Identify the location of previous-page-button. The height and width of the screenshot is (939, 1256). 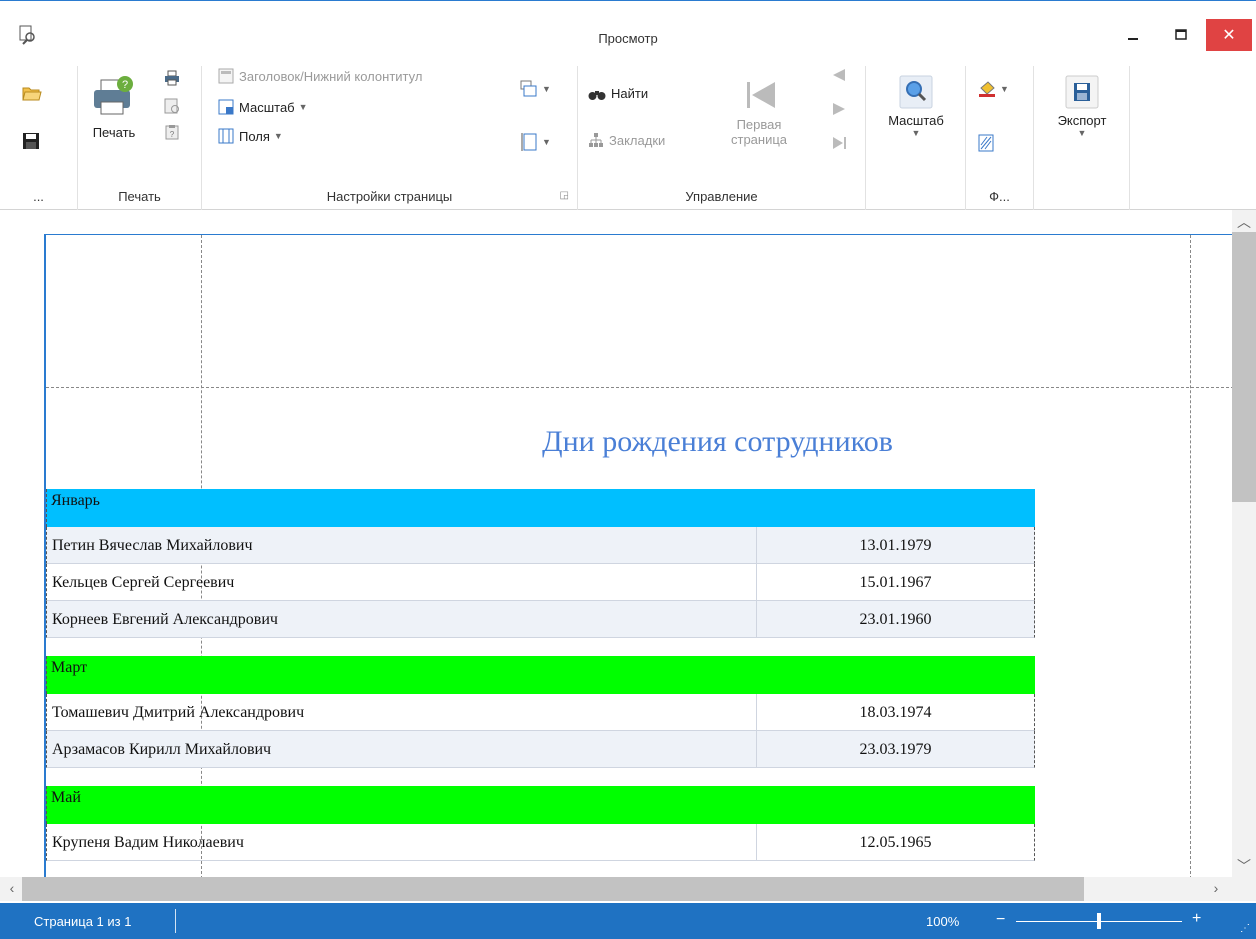
(839, 75).